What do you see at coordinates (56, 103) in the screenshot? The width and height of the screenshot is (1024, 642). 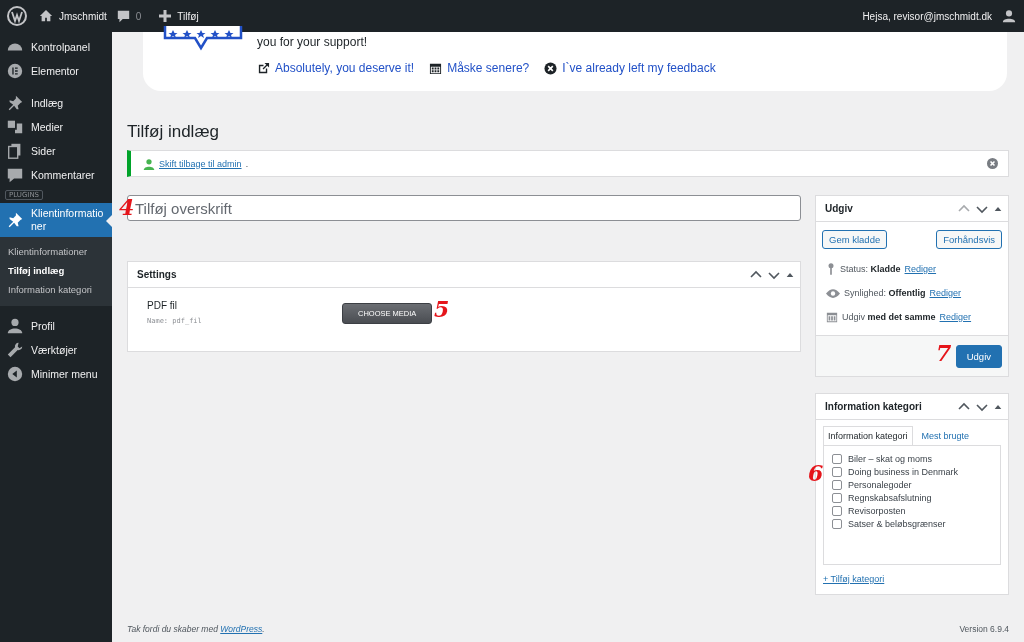 I see `menu-item: Indlæg` at bounding box center [56, 103].